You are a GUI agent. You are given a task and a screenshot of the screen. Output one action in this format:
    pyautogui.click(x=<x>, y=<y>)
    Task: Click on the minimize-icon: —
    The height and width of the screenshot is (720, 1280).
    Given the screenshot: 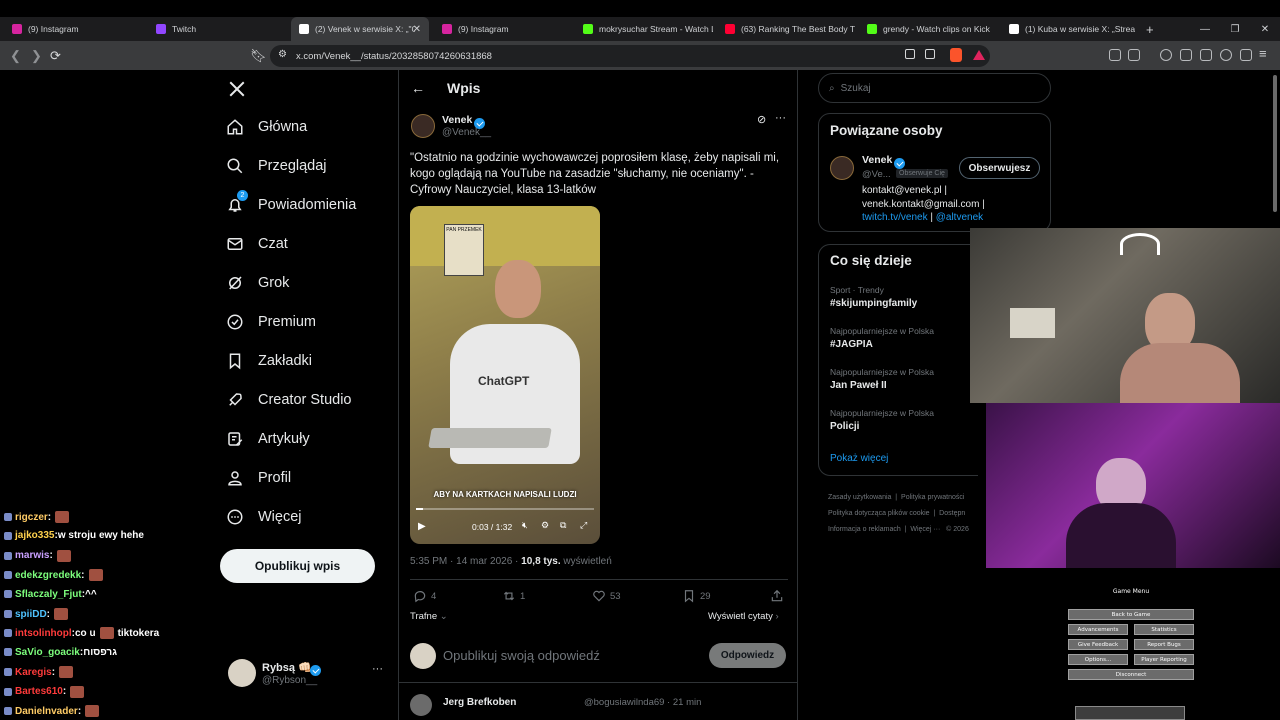 What is the action you would take?
    pyautogui.click(x=1205, y=29)
    